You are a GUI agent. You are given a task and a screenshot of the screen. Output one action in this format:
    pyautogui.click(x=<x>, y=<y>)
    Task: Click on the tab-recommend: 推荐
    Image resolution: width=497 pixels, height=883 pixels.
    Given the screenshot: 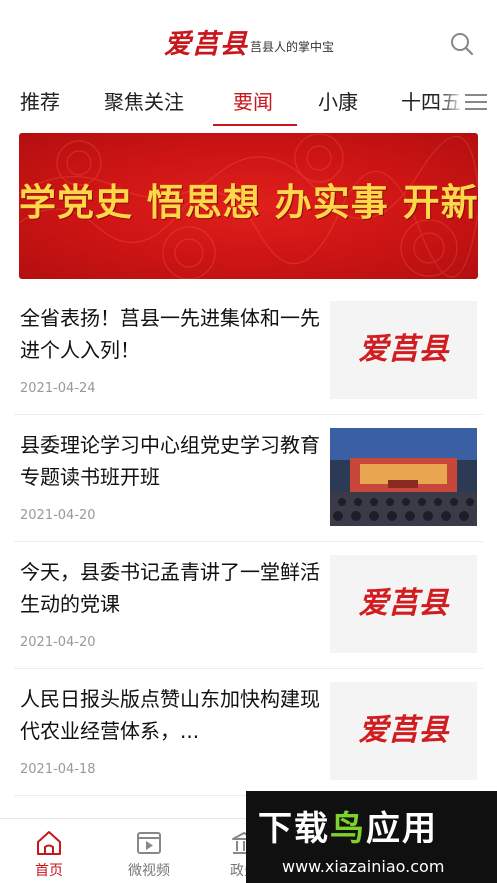 What is the action you would take?
    pyautogui.click(x=40, y=100)
    